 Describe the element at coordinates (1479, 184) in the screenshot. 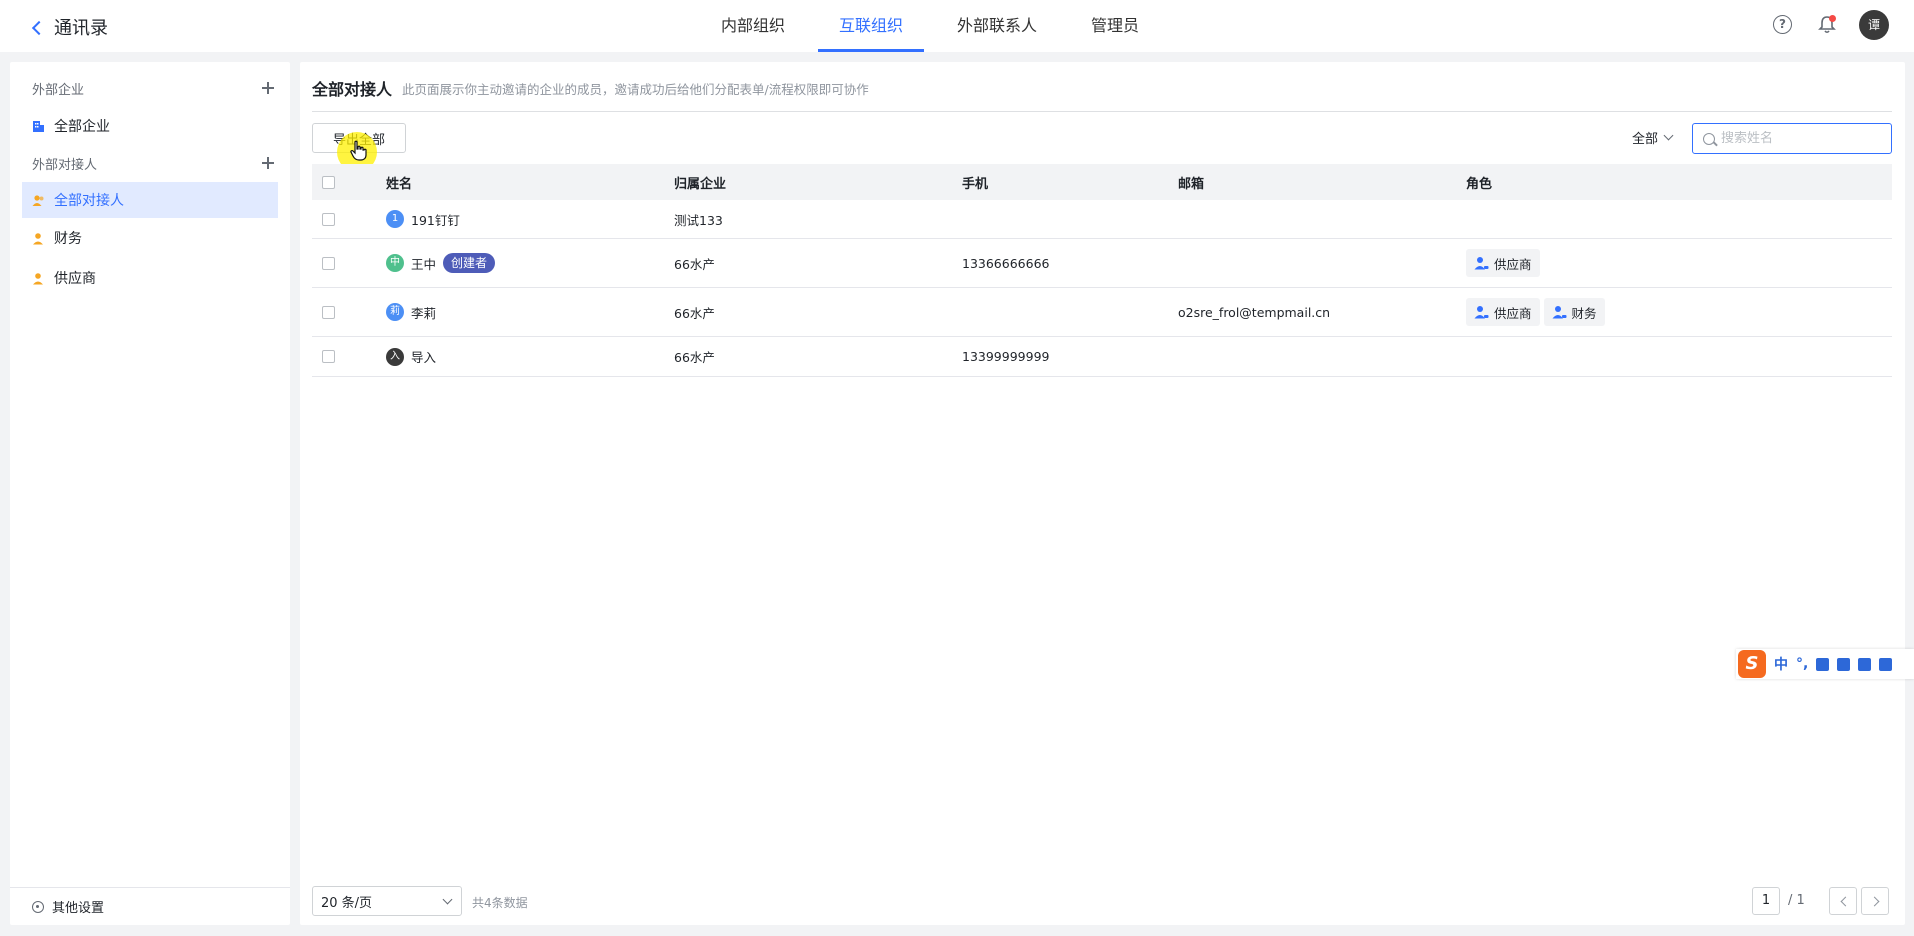

I see `column-header-role: 角色` at that location.